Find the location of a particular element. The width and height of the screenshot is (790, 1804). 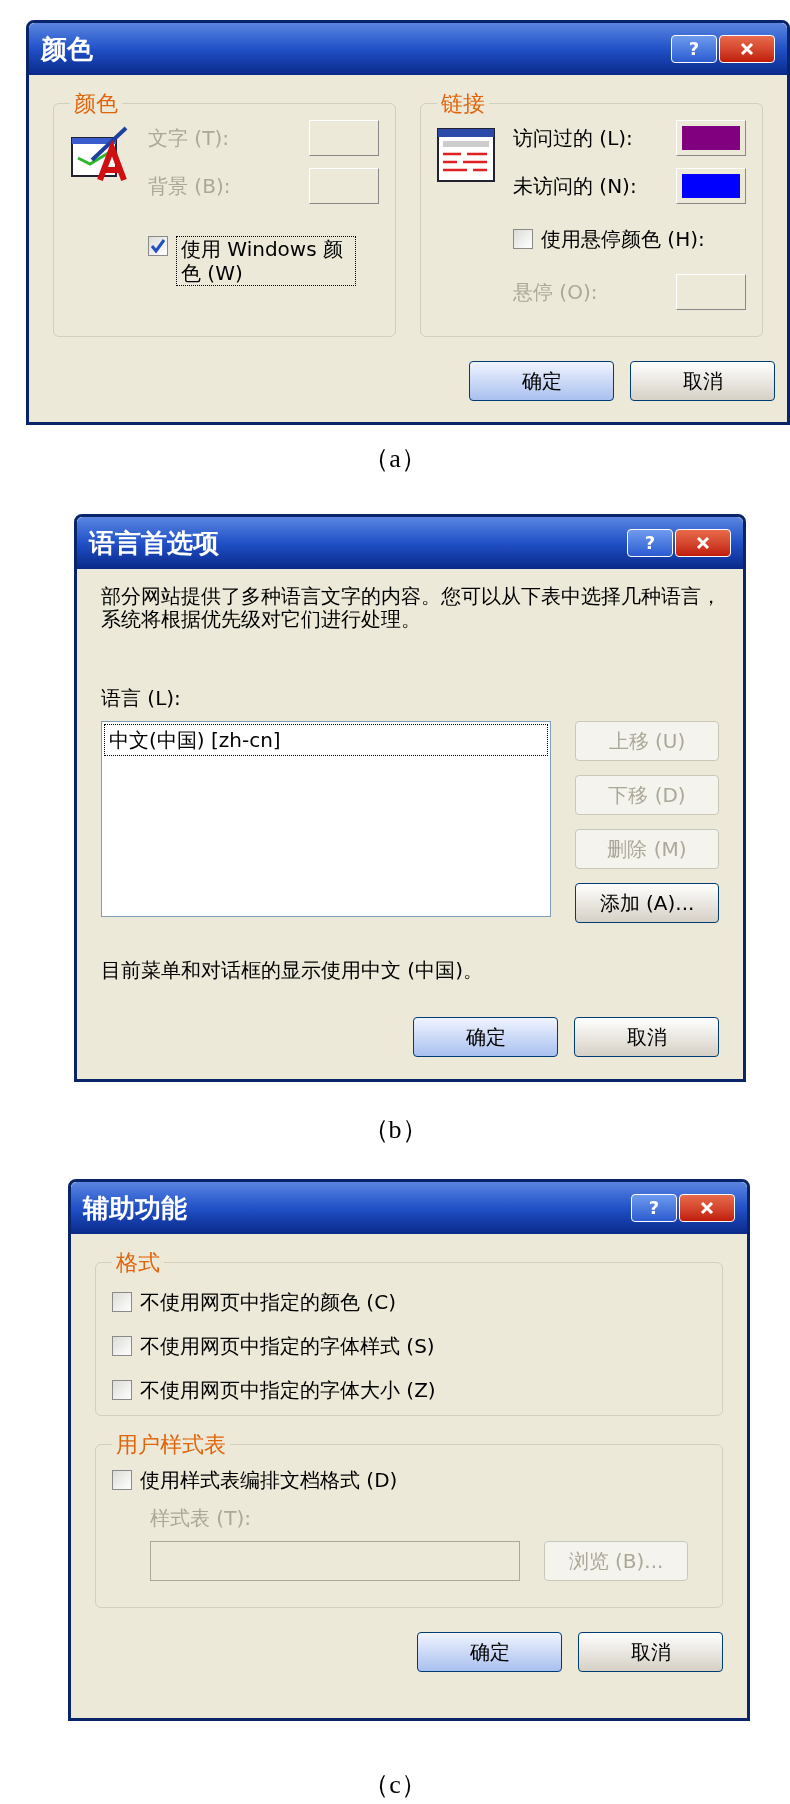

checkbox-label: 不使用网页中指定的颜色 (C) is located at coordinates (268, 1302).